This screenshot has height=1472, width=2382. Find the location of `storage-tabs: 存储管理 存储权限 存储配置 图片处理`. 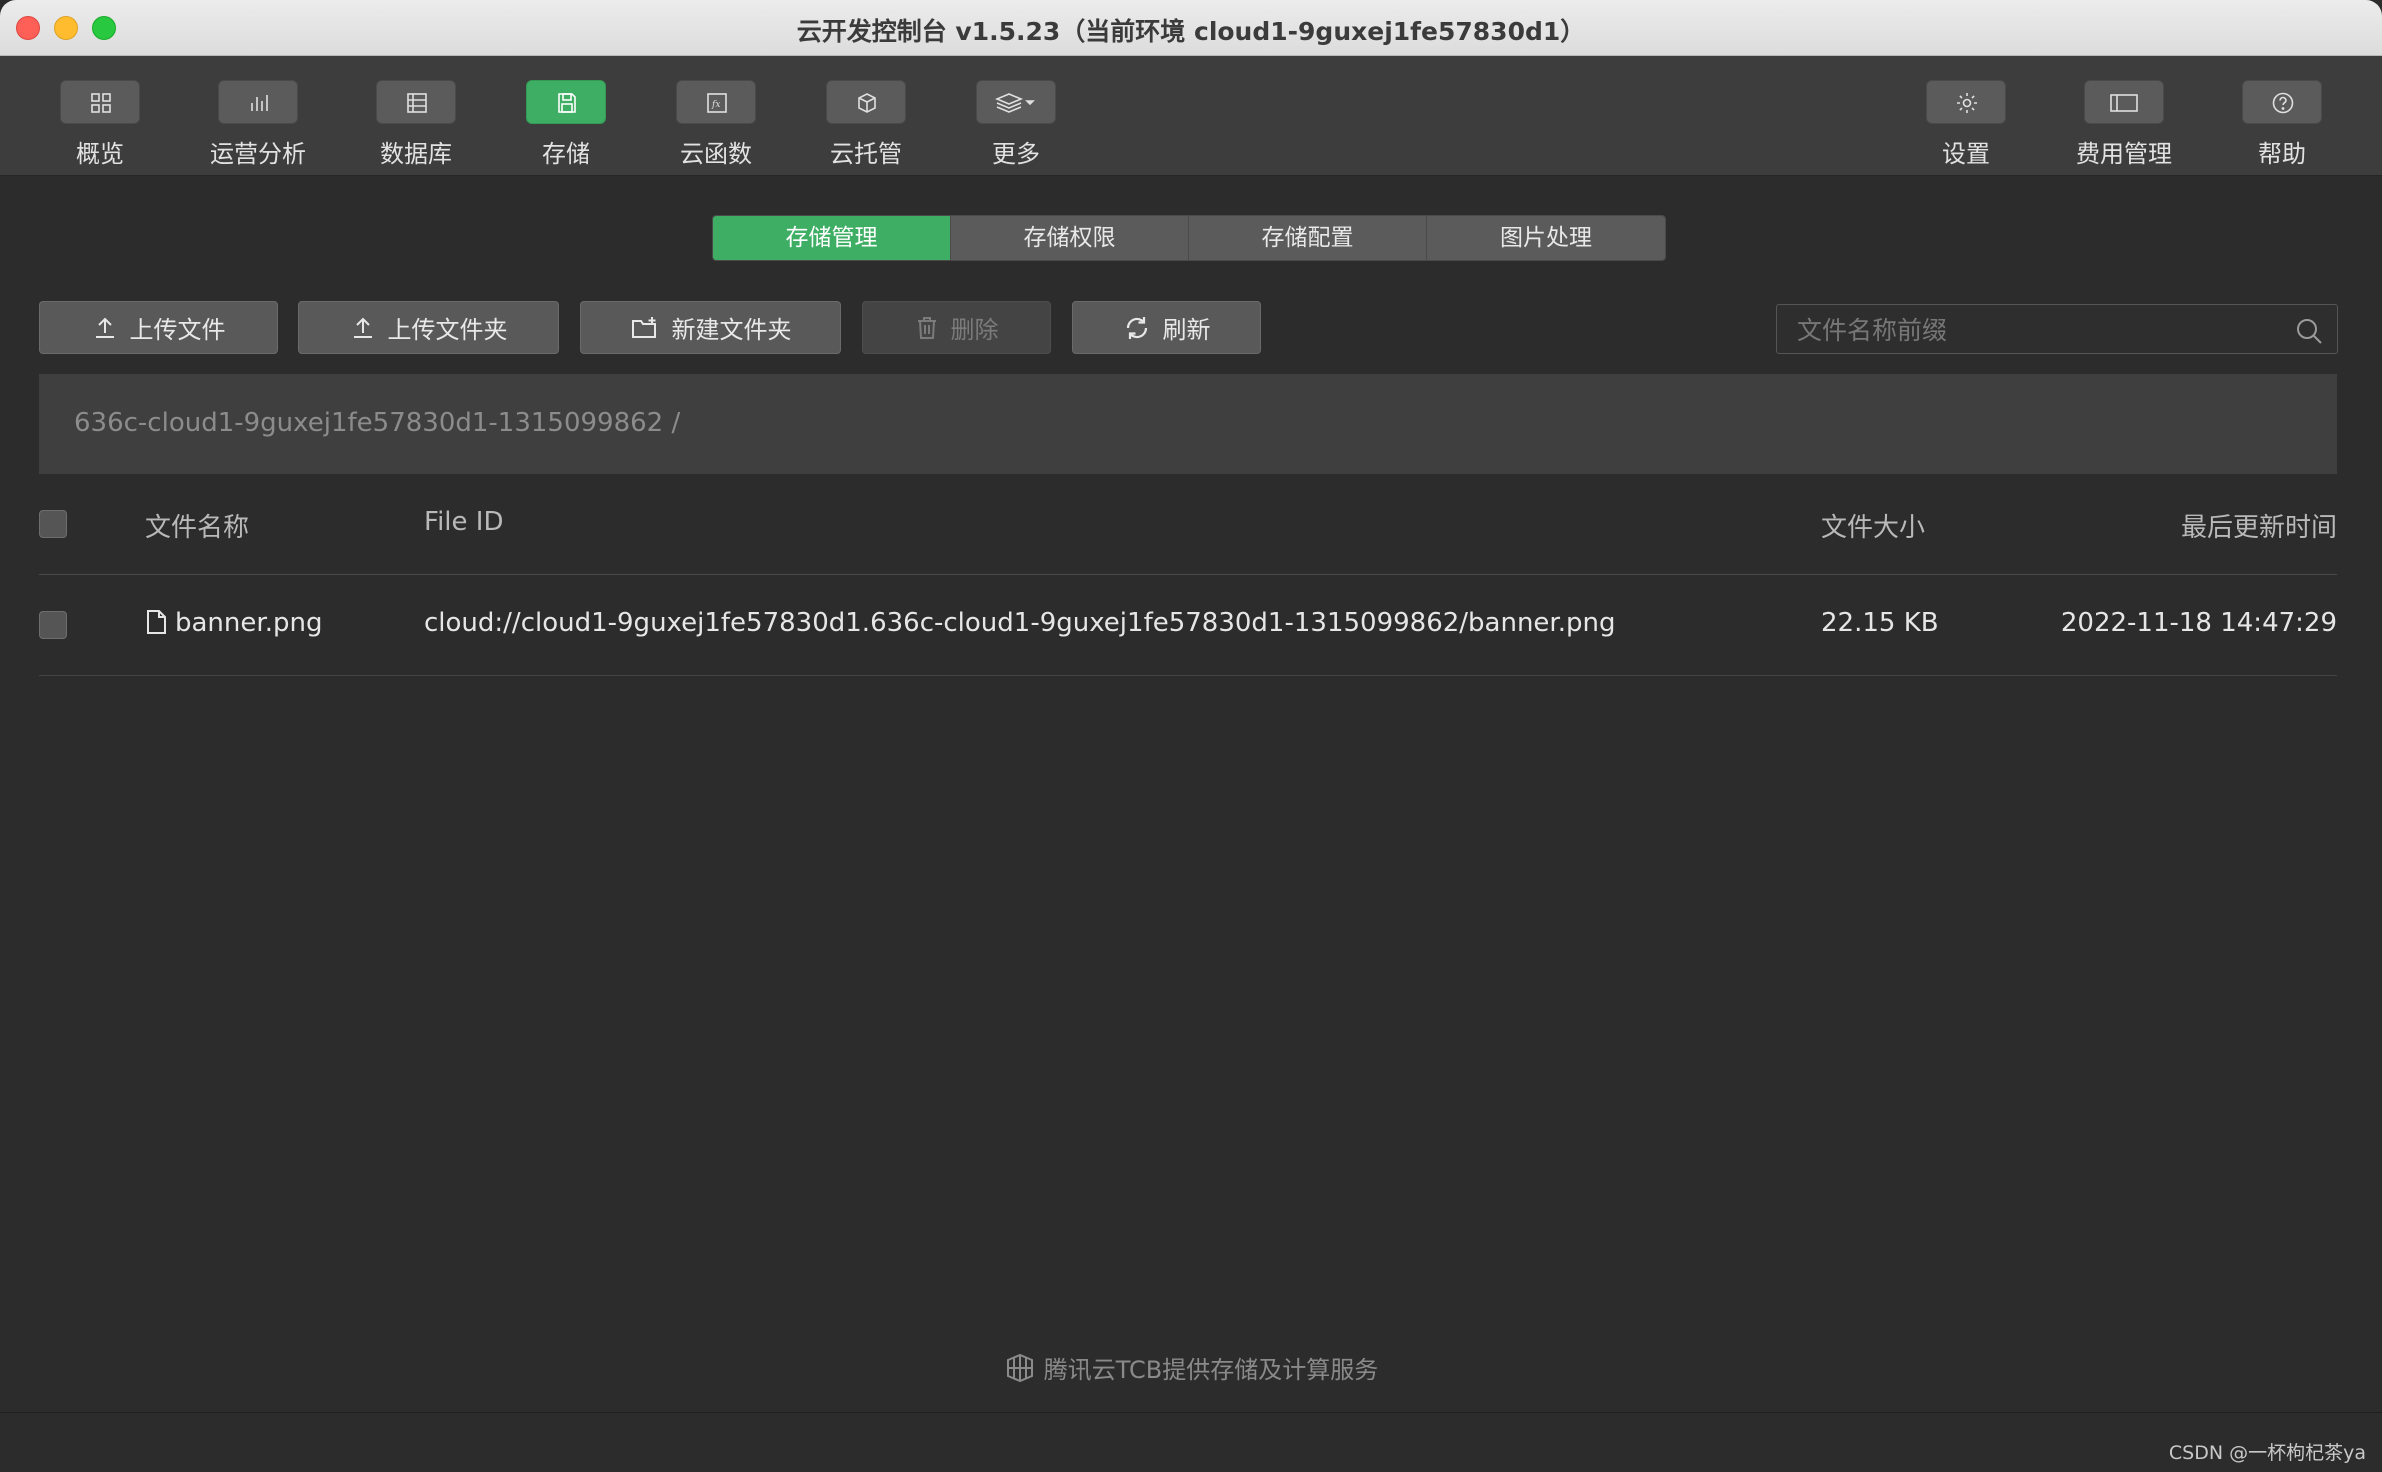

storage-tabs: 存储管理 存储权限 存储配置 图片处理 is located at coordinates (1189, 238).